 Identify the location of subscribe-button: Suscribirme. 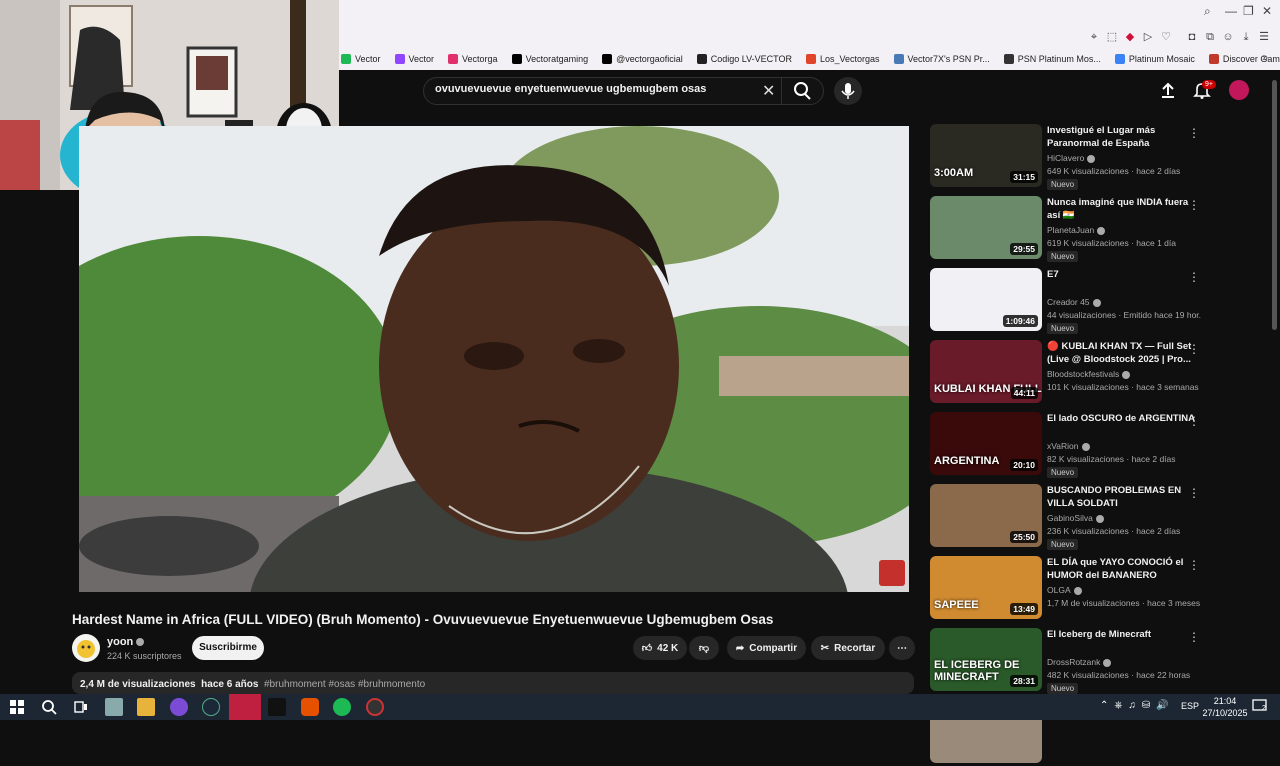
(228, 648).